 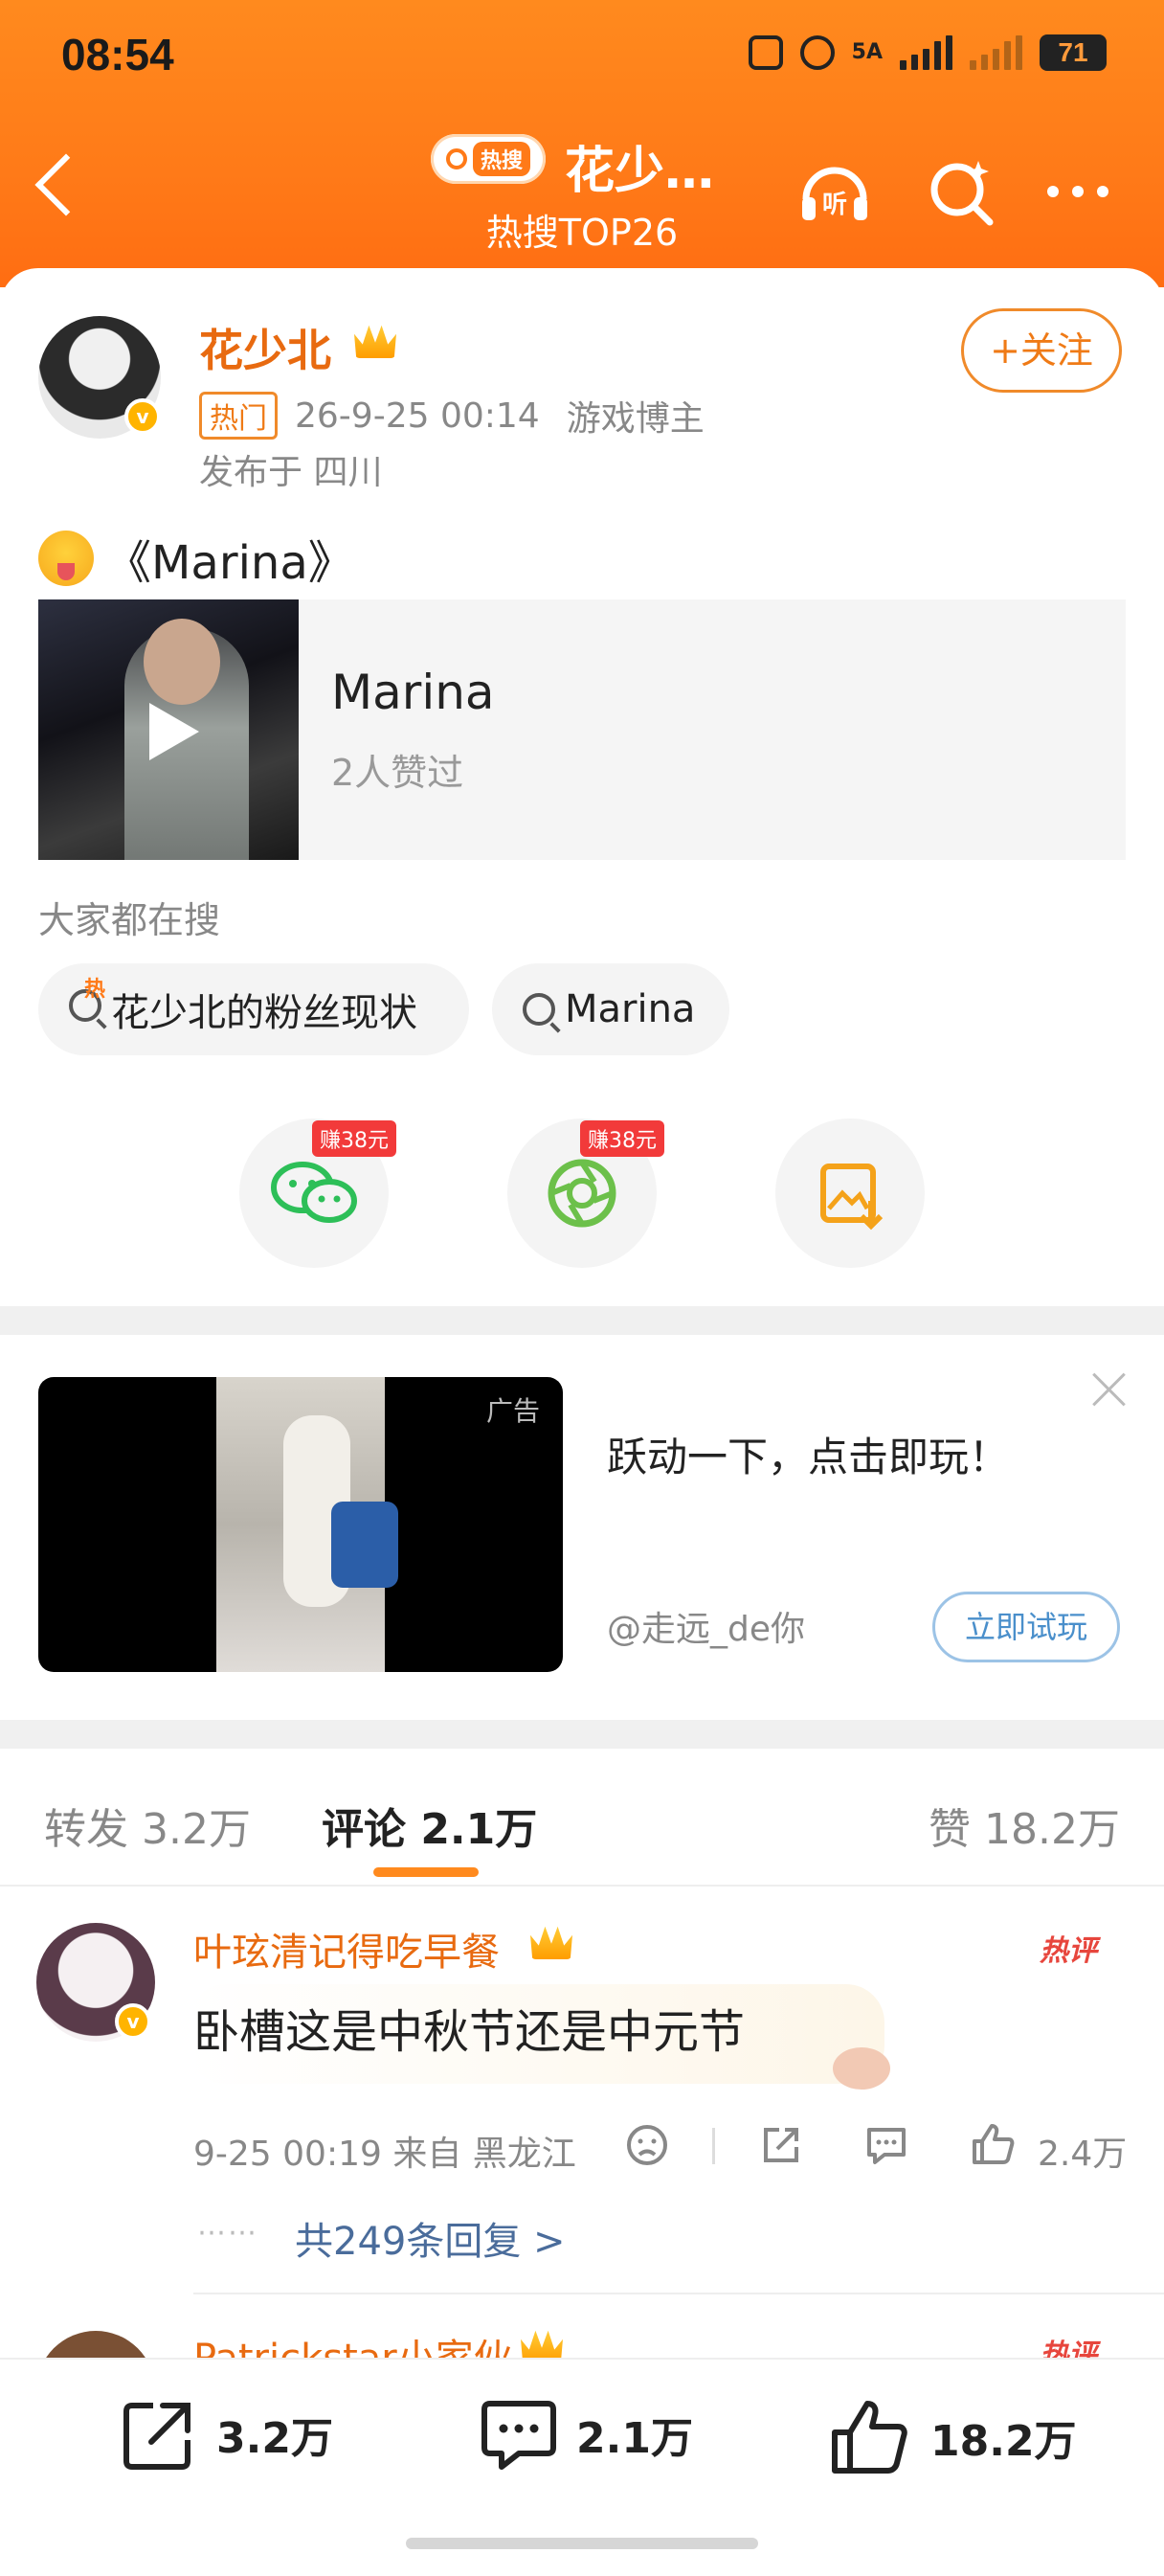 What do you see at coordinates (429, 1825) in the screenshot?
I see `tab-comments: 评论 2.1万` at bounding box center [429, 1825].